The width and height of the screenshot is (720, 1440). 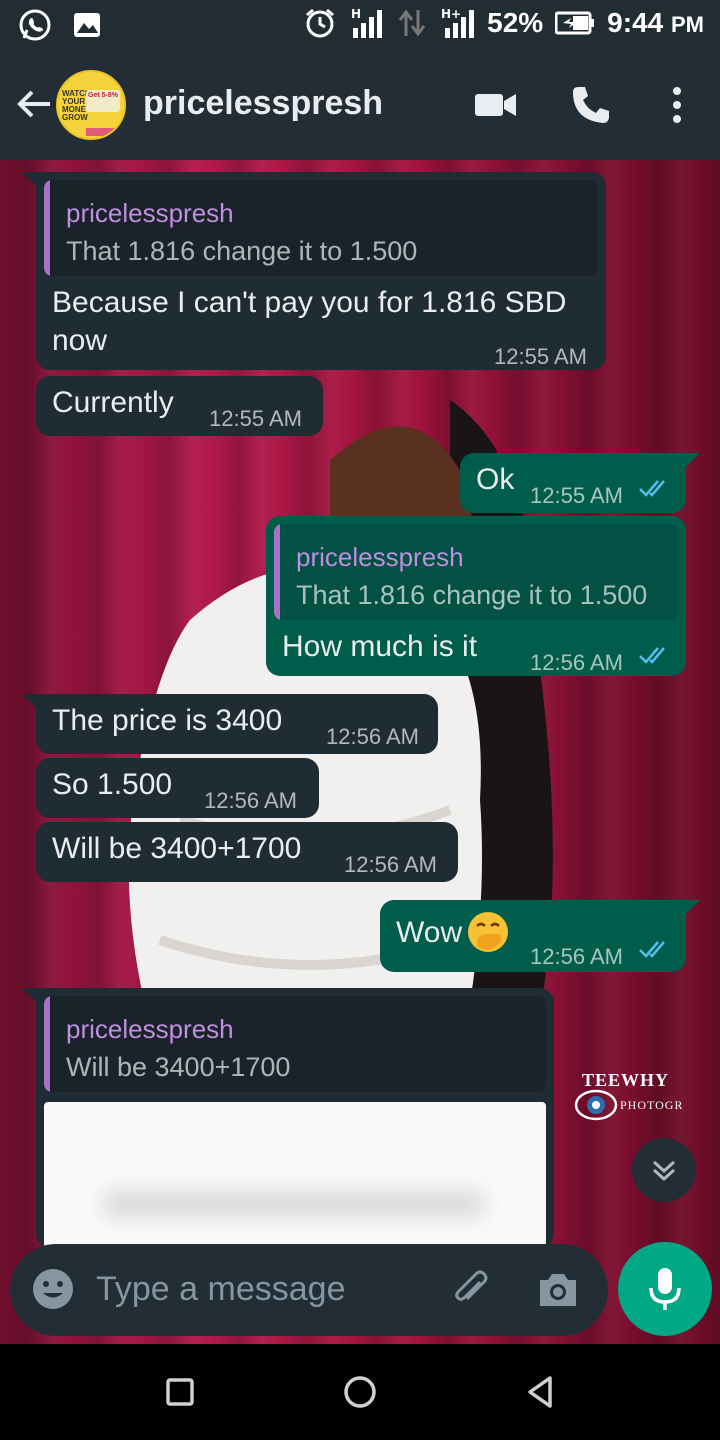 I want to click on quoted-message: pricelesspresh Will be 3400+1700, so click(x=295, y=1044).